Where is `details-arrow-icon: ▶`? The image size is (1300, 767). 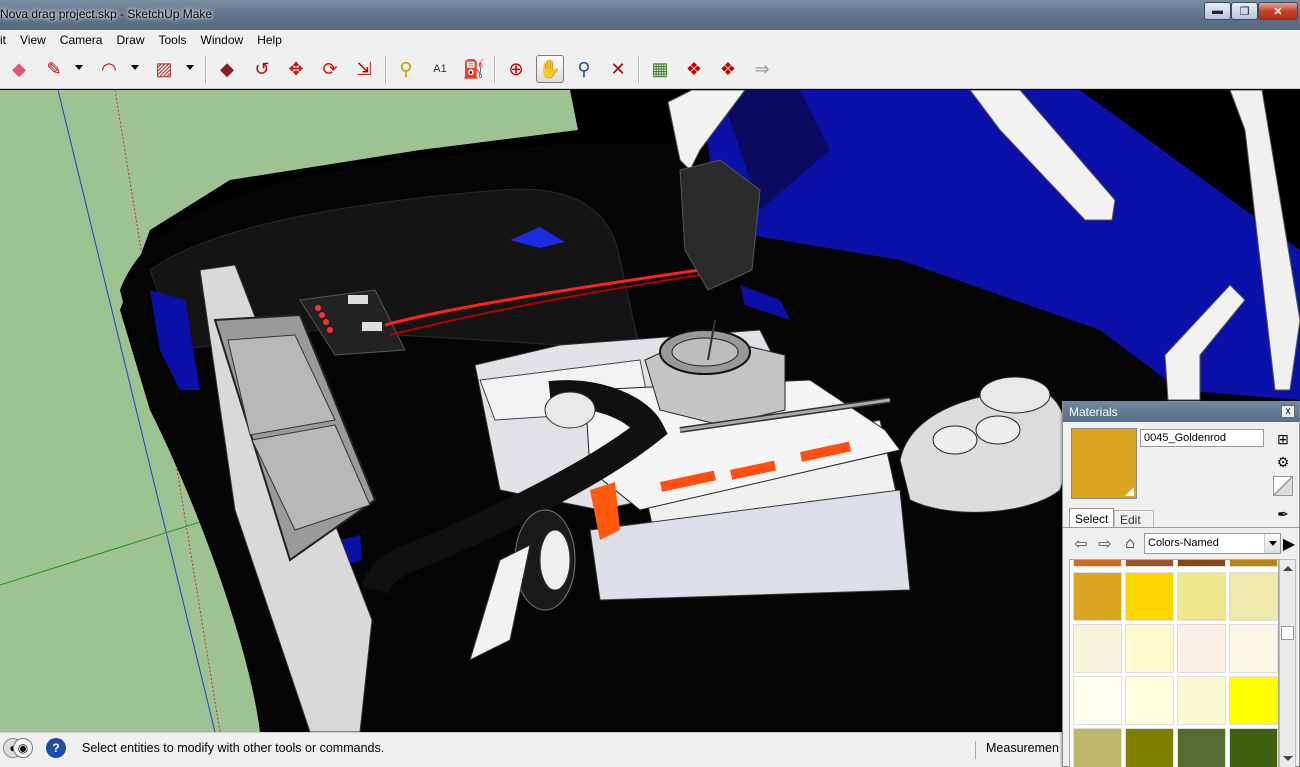
details-arrow-icon: ▶ is located at coordinates (1289, 544).